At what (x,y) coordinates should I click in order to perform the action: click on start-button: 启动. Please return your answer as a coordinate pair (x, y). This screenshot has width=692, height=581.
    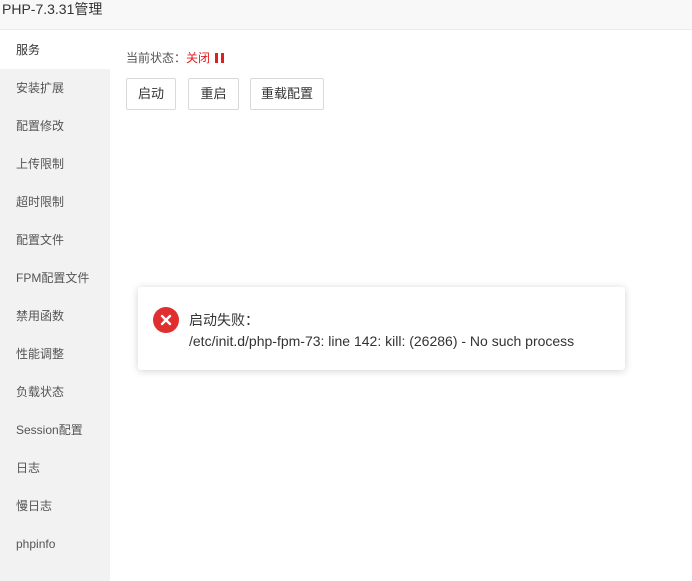
    Looking at the image, I should click on (151, 94).